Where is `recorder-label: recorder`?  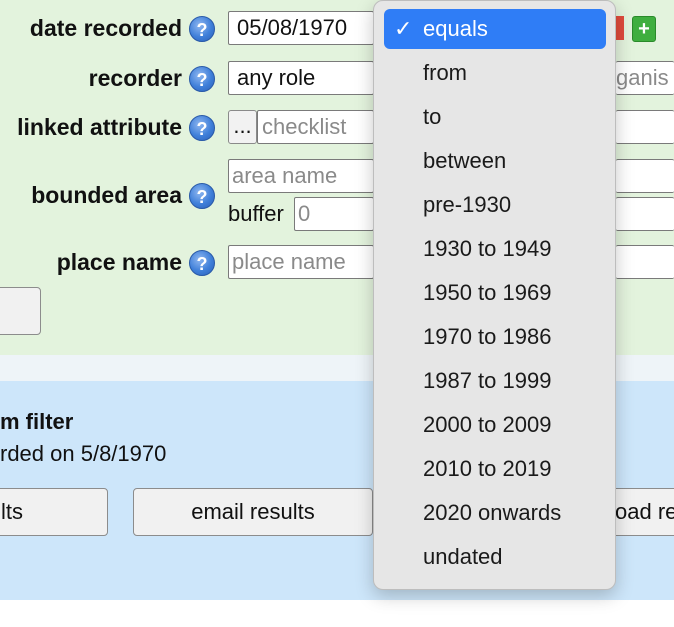 recorder-label: recorder is located at coordinates (135, 78).